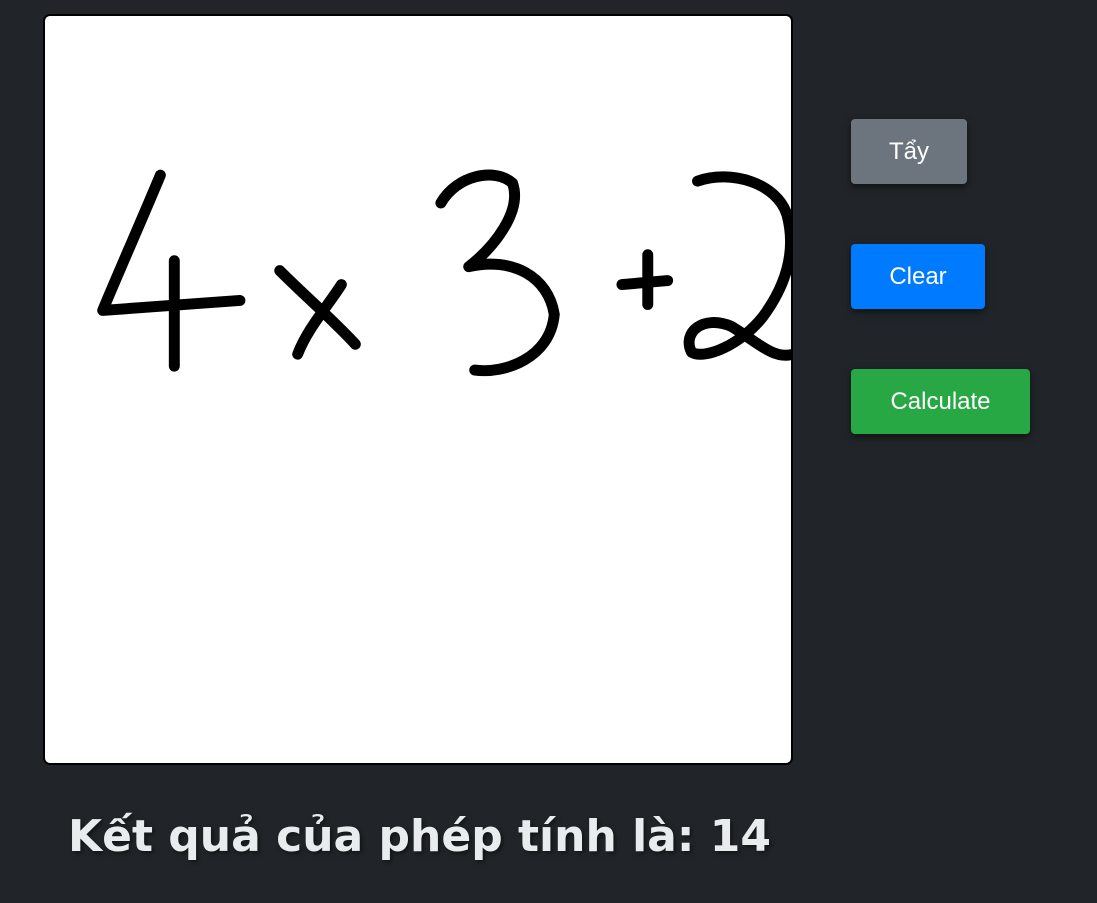 The width and height of the screenshot is (1097, 903). What do you see at coordinates (420, 836) in the screenshot?
I see `result-text: Kết quả của phép tính là: 14` at bounding box center [420, 836].